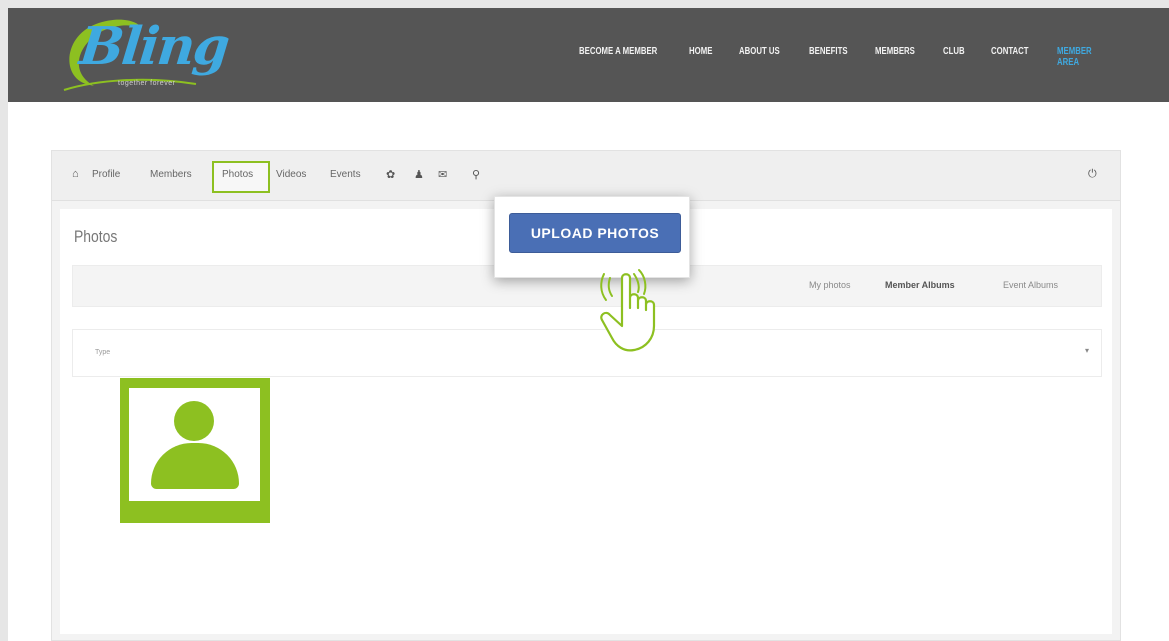 This screenshot has height=641, width=1169. I want to click on nav-about-us: ABOUT US, so click(767, 57).